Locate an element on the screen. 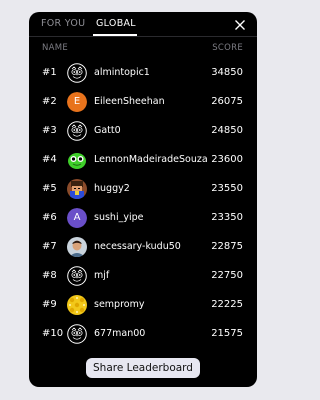 This screenshot has width=320, height=400. score-value: 34850 is located at coordinates (227, 72).